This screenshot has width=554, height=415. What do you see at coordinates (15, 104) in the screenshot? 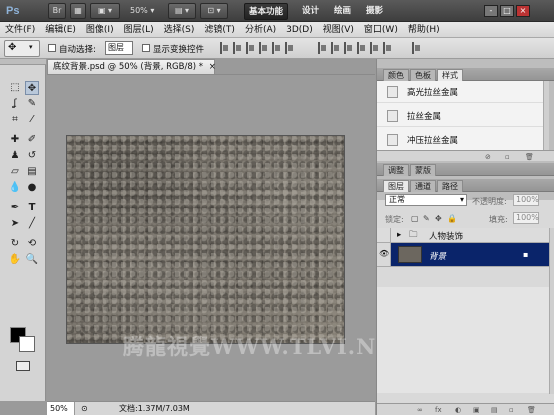
I see `lasso-tool-icon: ʆ` at bounding box center [15, 104].